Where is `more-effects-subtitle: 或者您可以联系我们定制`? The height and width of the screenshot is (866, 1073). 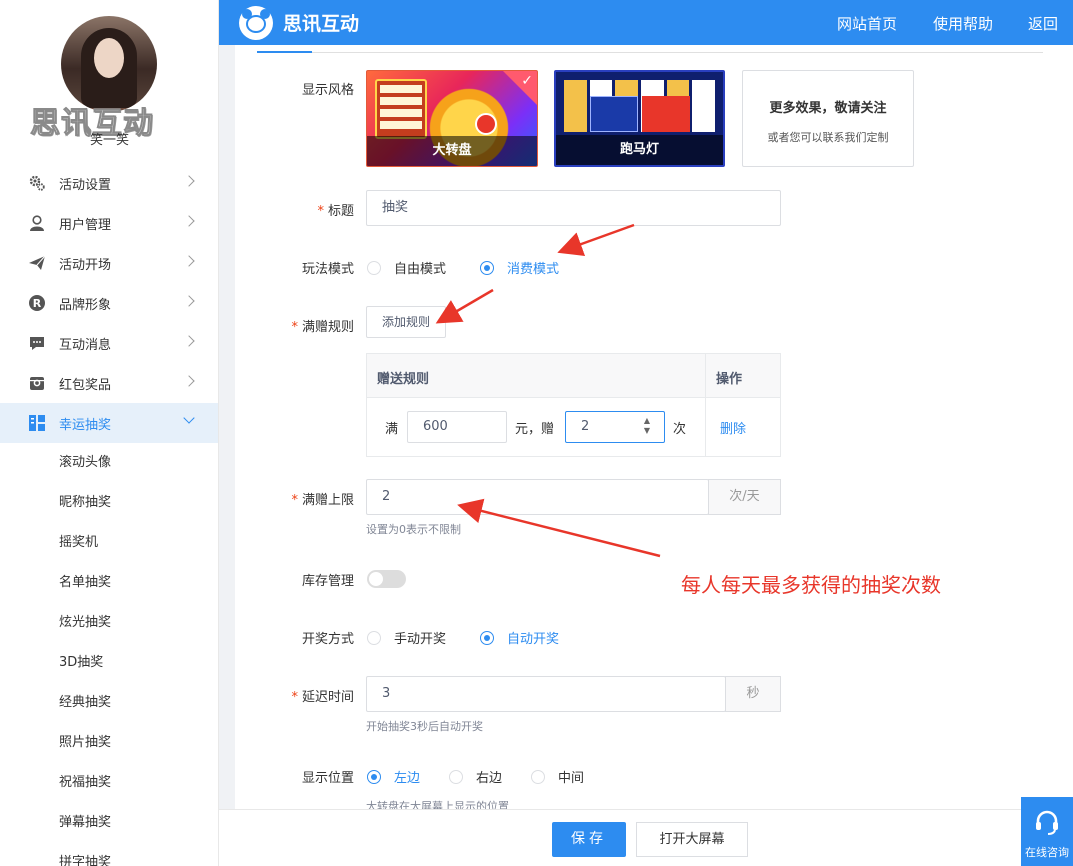 more-effects-subtitle: 或者您可以联系我们定制 is located at coordinates (828, 137).